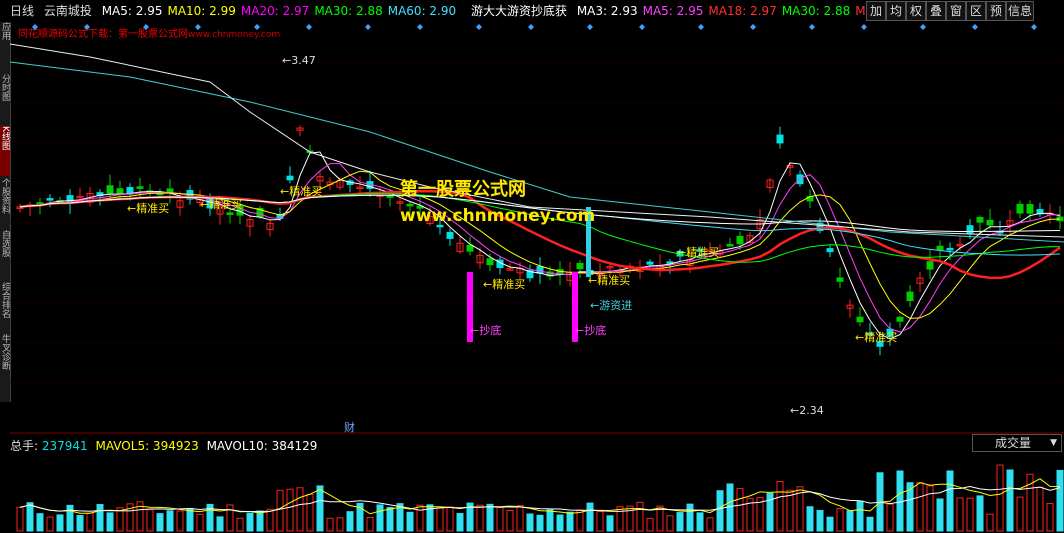 The image size is (1064, 533). I want to click on volume-ma-line, so click(540, 499).